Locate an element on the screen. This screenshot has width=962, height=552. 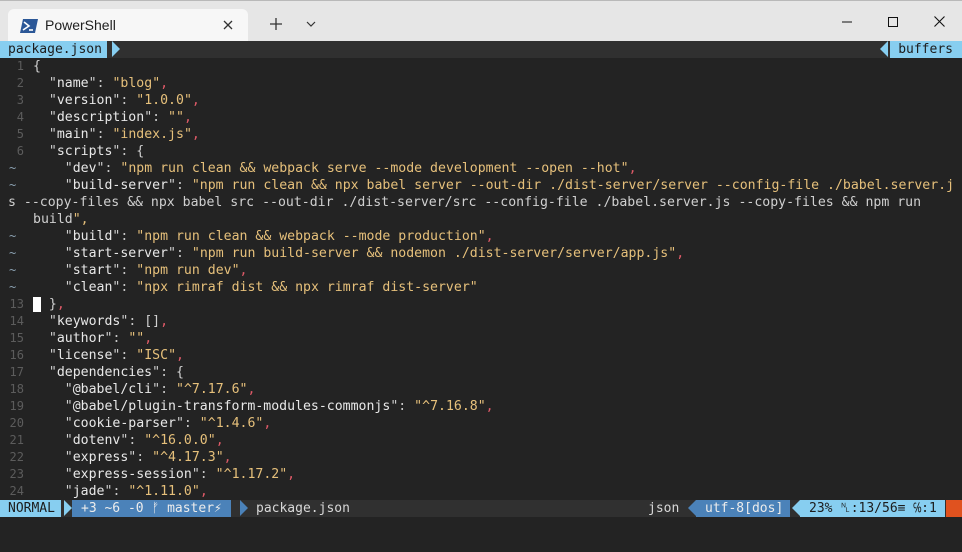
code-text: "keywords": [], is located at coordinates (108, 321).